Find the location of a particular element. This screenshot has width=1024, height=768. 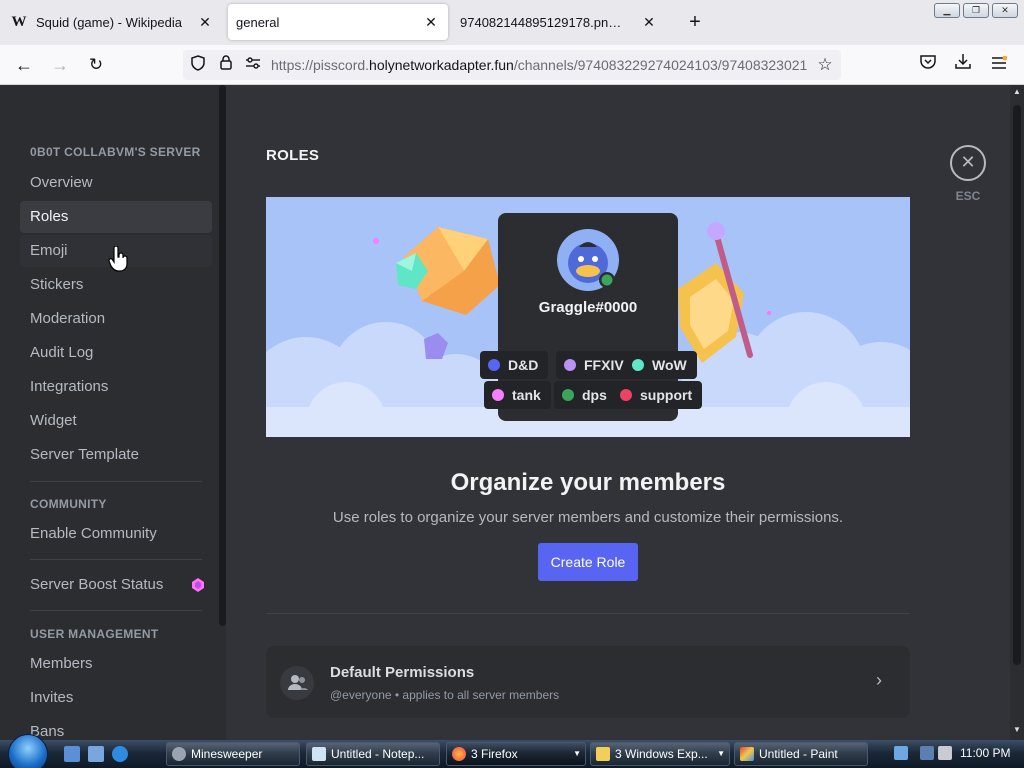

folder-icon is located at coordinates (603, 754).